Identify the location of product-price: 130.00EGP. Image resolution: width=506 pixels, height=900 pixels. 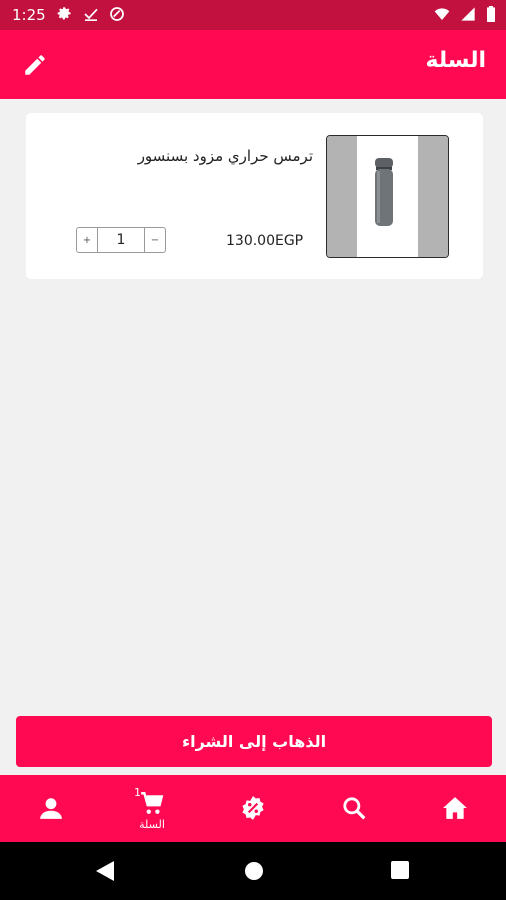
(265, 241).